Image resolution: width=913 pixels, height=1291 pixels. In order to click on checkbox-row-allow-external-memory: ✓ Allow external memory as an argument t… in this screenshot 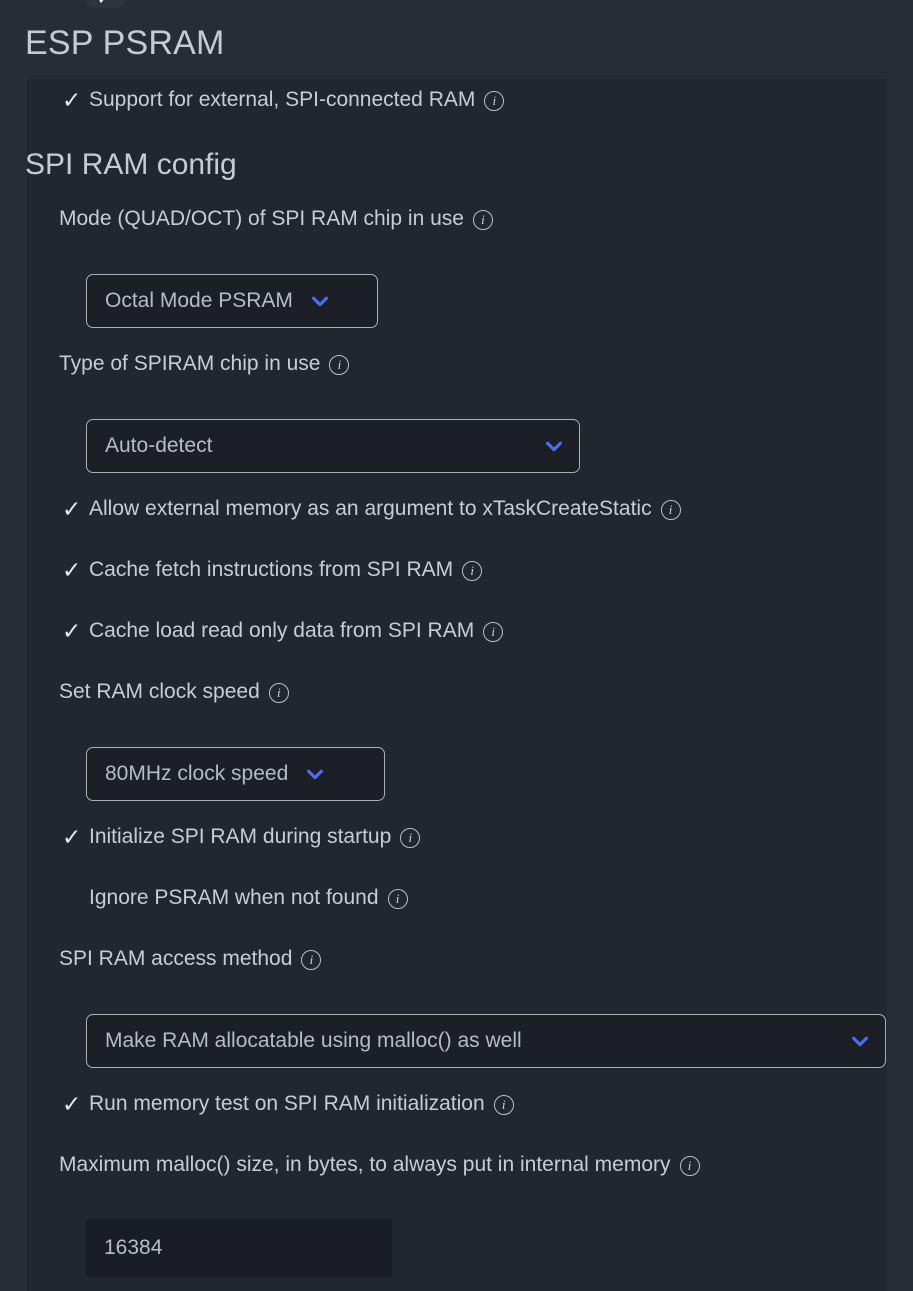, I will do `click(370, 509)`.